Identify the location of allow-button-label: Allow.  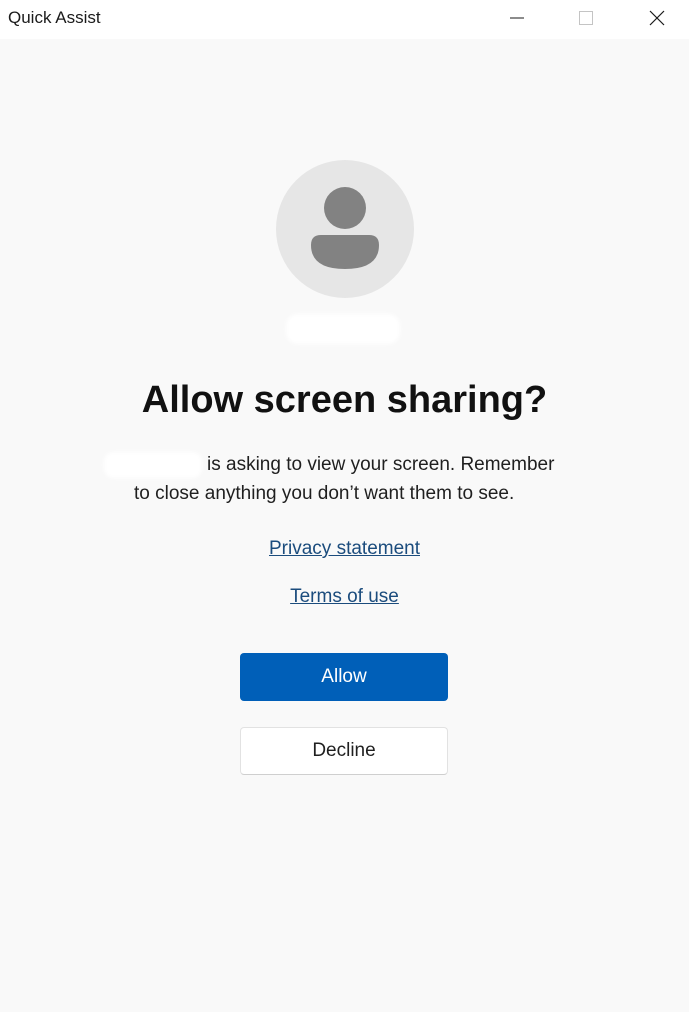
(344, 676).